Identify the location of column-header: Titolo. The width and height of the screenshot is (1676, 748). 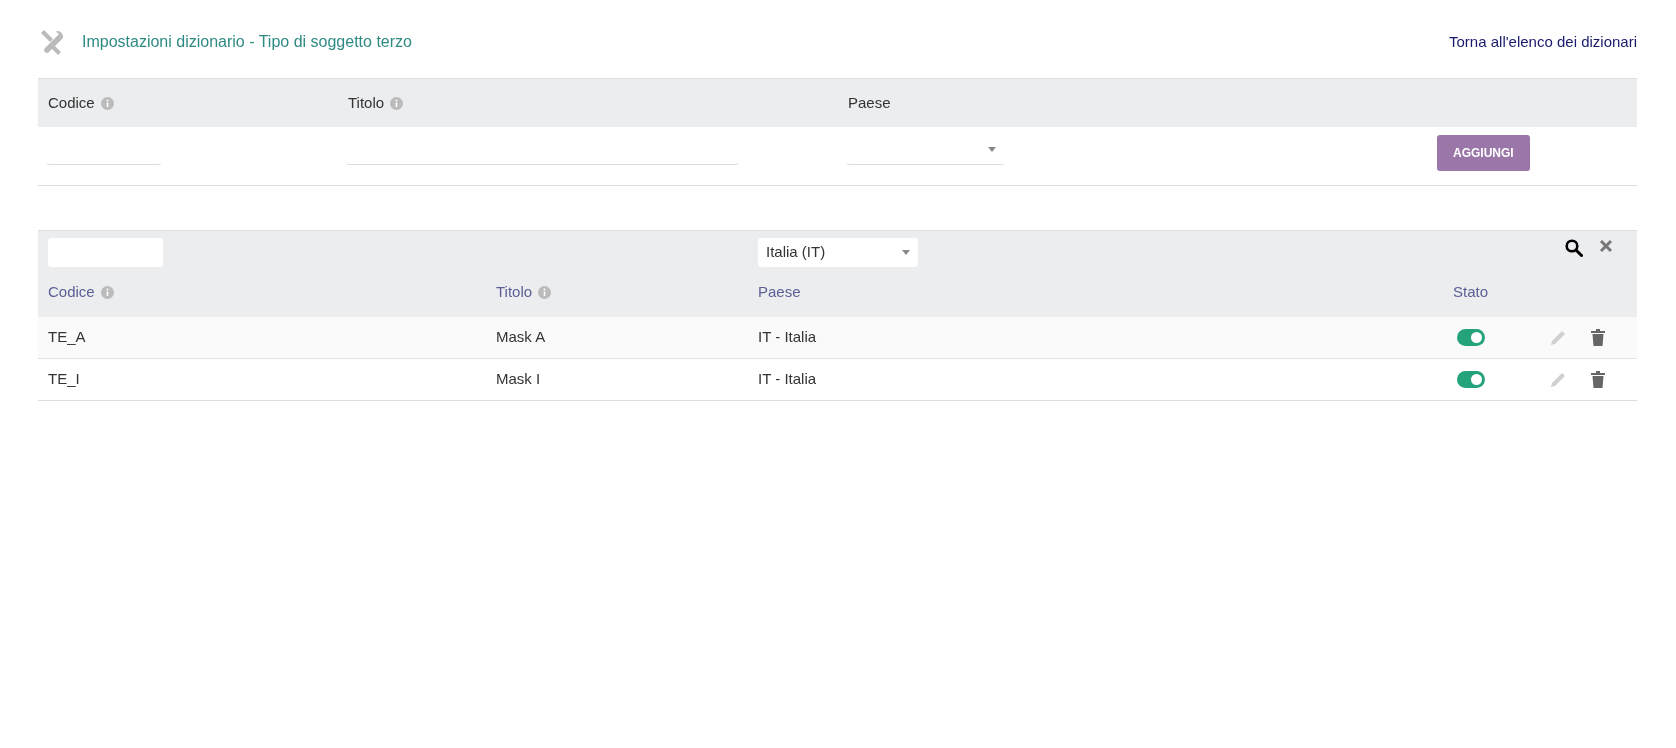
(514, 291).